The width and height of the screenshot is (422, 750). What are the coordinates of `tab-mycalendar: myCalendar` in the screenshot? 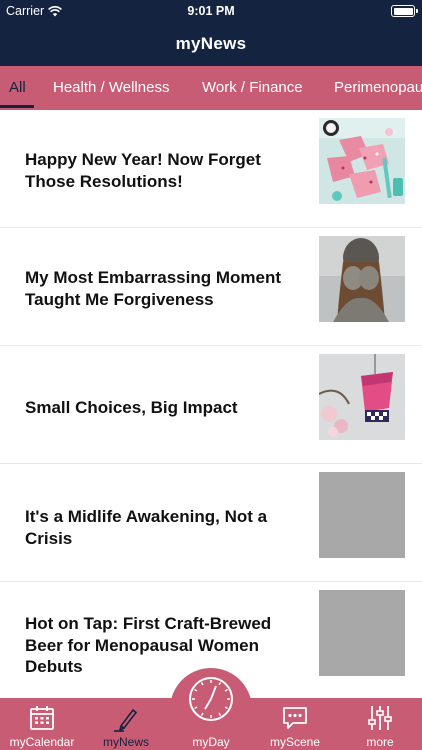 It's located at (42, 724).